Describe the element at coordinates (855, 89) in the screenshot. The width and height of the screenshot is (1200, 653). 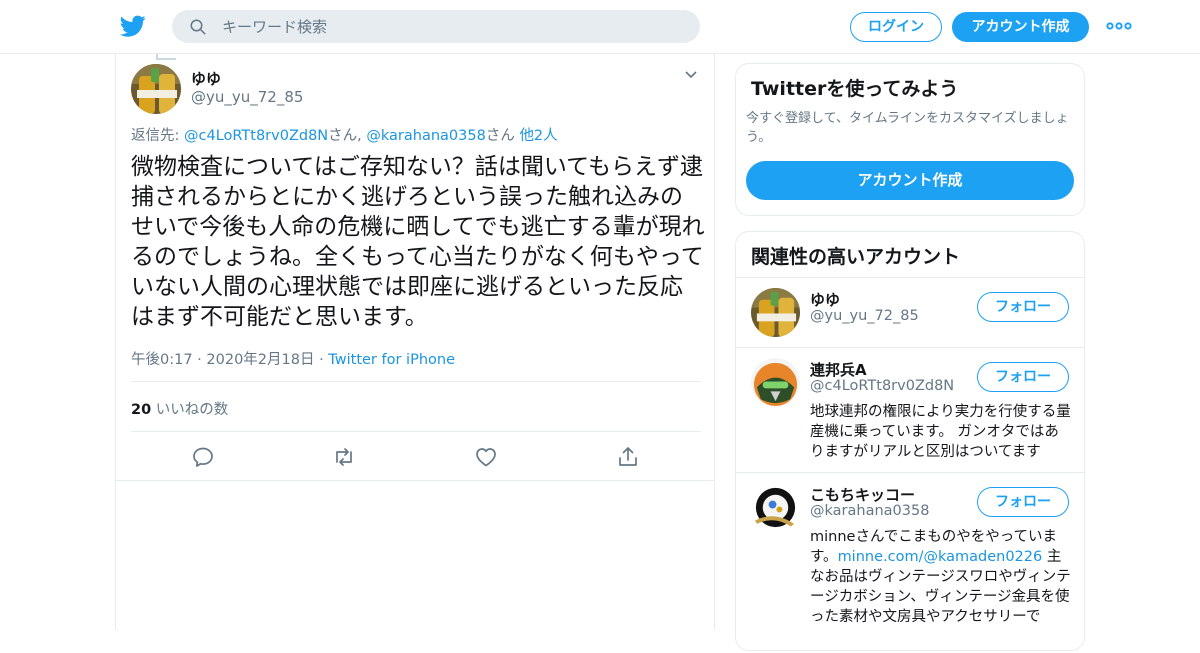
I see `signup-card-title: Twitterを使ってみよう` at that location.